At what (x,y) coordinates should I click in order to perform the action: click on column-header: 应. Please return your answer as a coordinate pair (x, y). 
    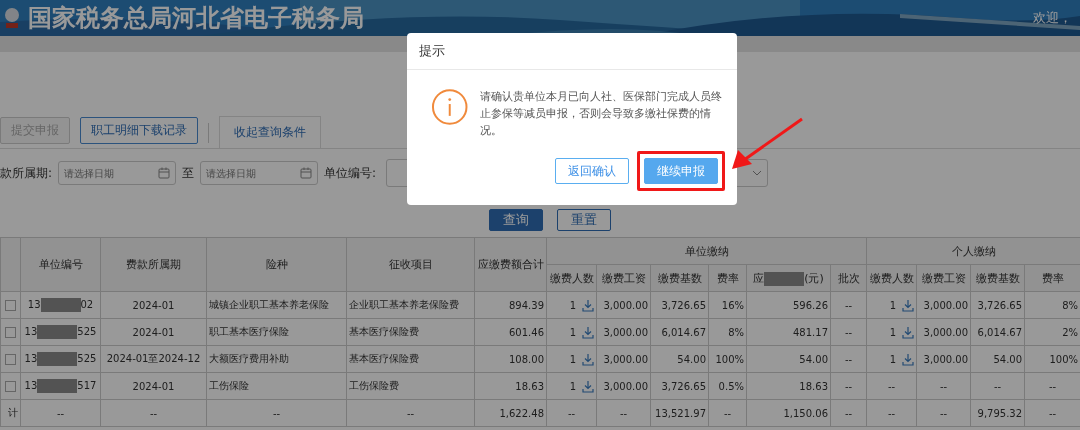
    Looking at the image, I should click on (759, 278).